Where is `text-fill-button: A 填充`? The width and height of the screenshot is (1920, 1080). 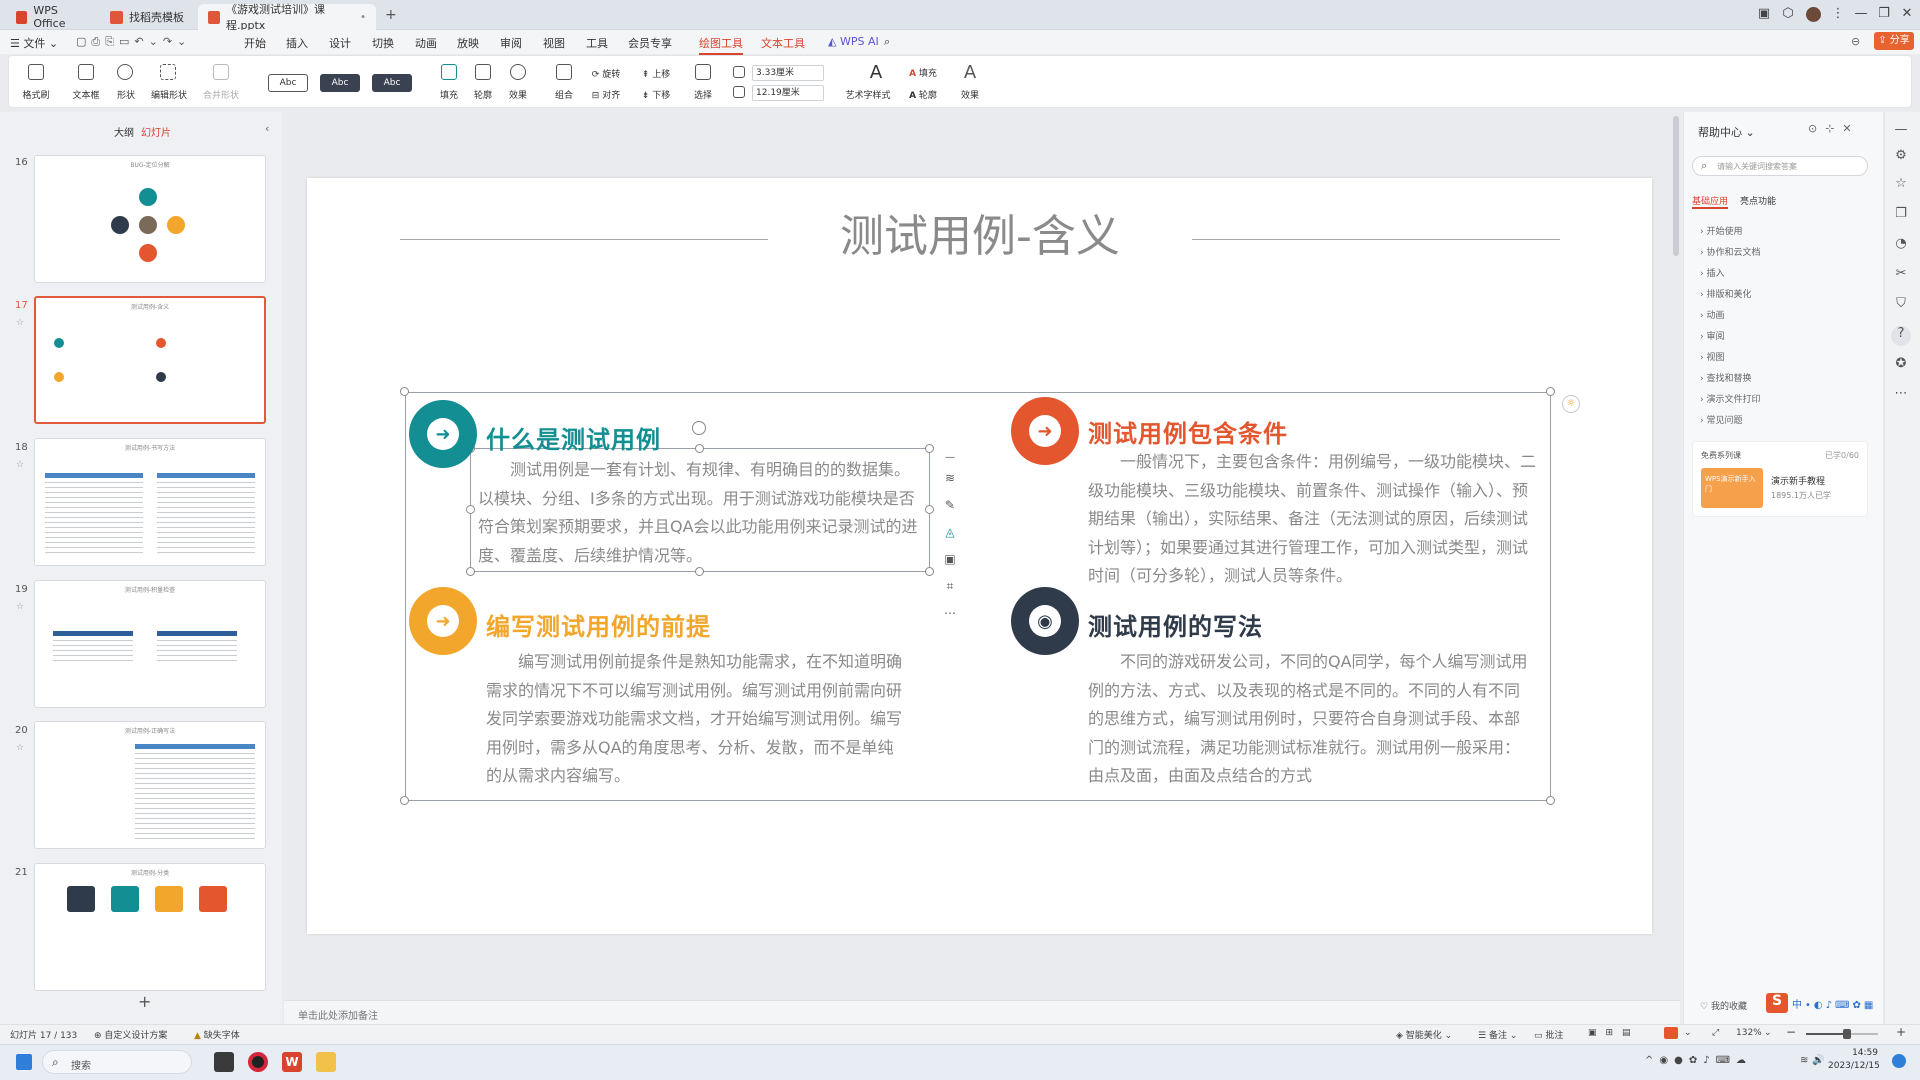
text-fill-button: A 填充 is located at coordinates (923, 72).